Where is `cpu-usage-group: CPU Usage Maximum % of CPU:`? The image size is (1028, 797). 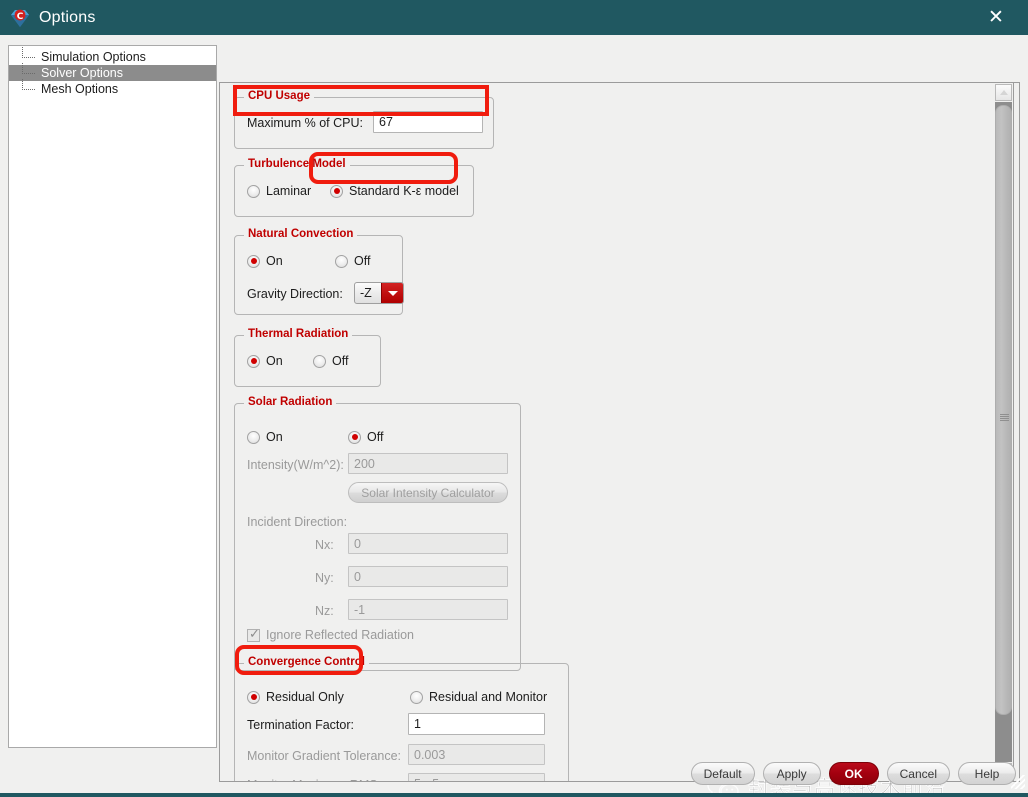
cpu-usage-group: CPU Usage Maximum % of CPU: is located at coordinates (364, 119).